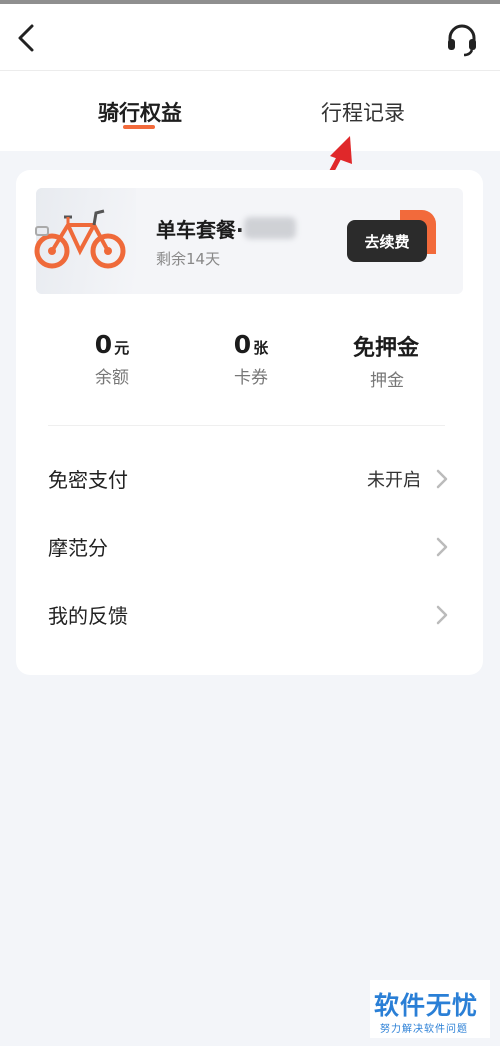 The height and width of the screenshot is (1046, 500). What do you see at coordinates (139, 127) in the screenshot?
I see `active-tab-indicator` at bounding box center [139, 127].